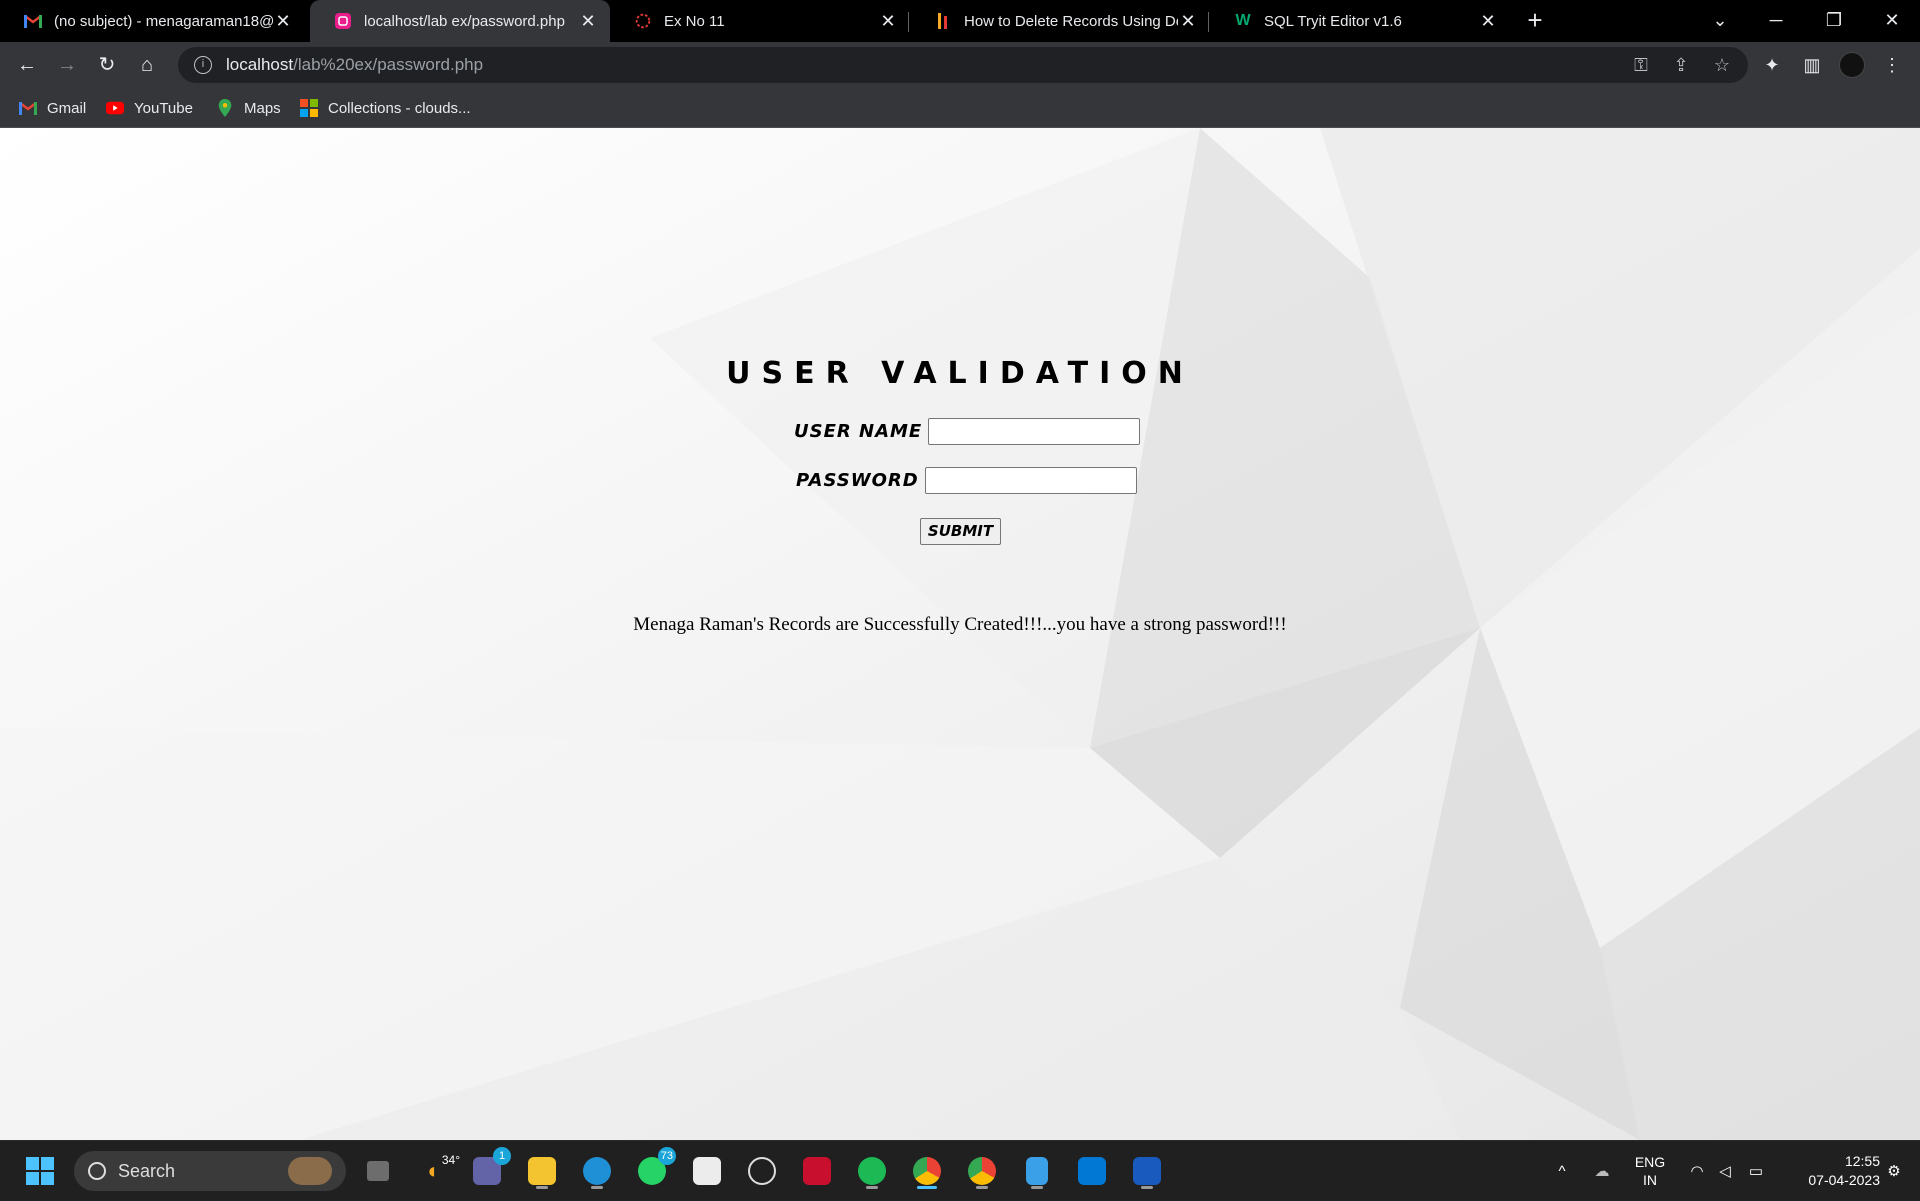 The height and width of the screenshot is (1201, 1920). I want to click on word-icon, so click(1147, 1171).